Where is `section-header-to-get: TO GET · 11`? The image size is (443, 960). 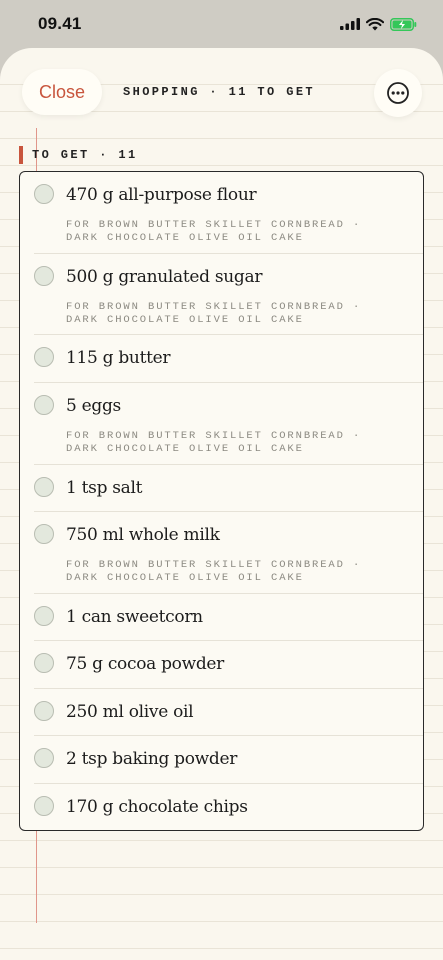
section-header-to-get: TO GET · 11 is located at coordinates (78, 155).